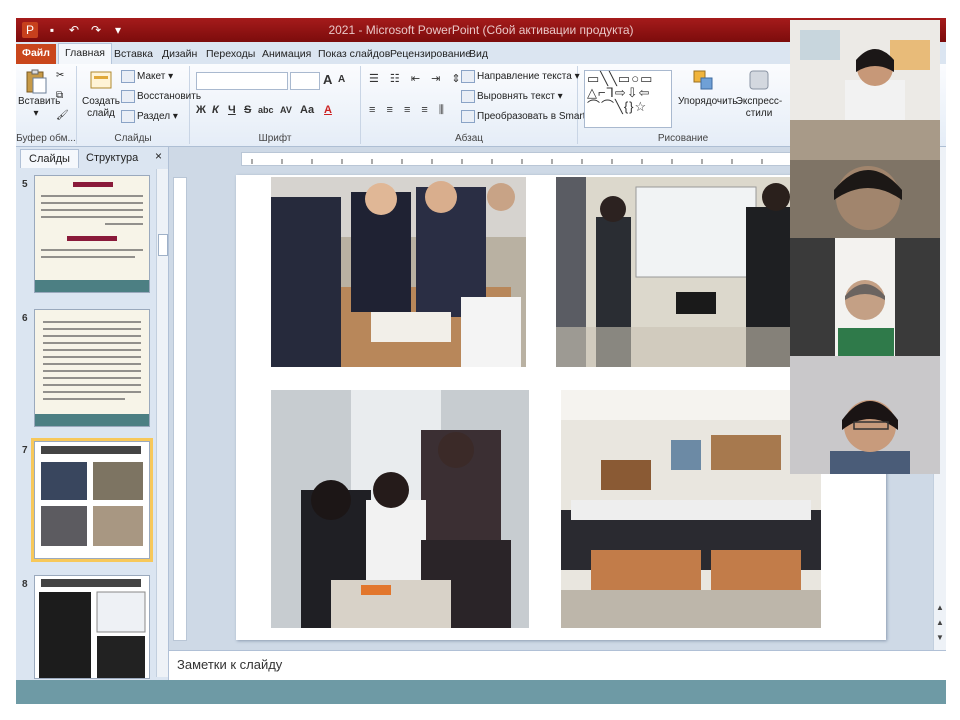 This screenshot has width=960, height=720. Describe the element at coordinates (478, 54) in the screenshot. I see `tab-view: Вид` at that location.